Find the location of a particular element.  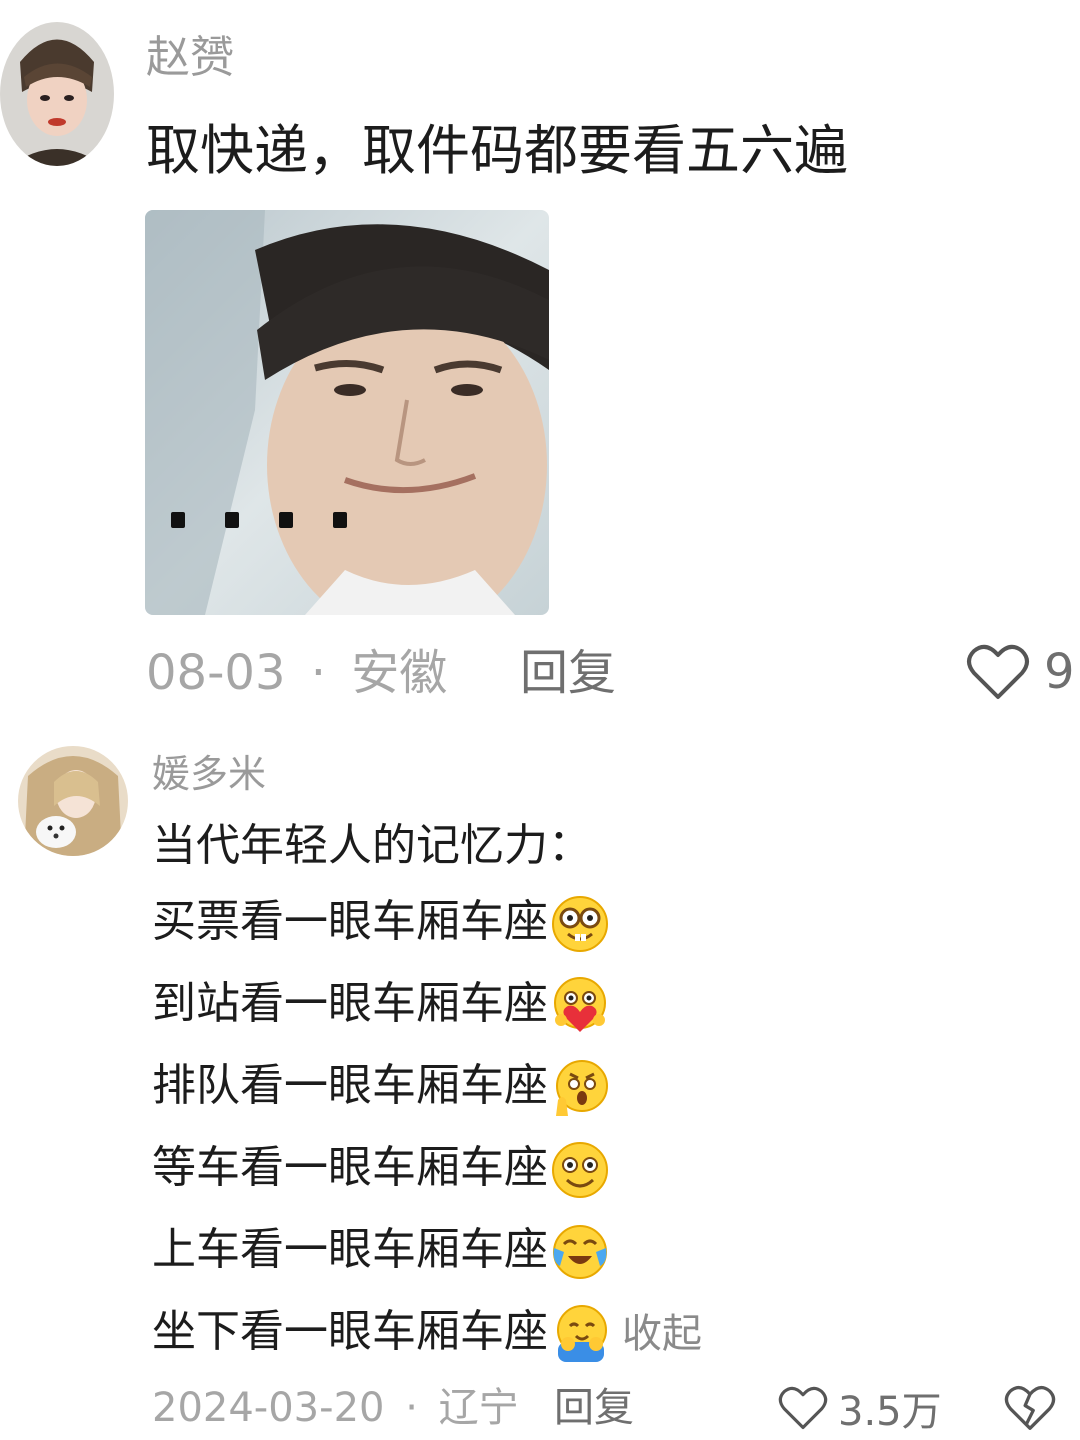

like-button: 3.5万 is located at coordinates (860, 1408).